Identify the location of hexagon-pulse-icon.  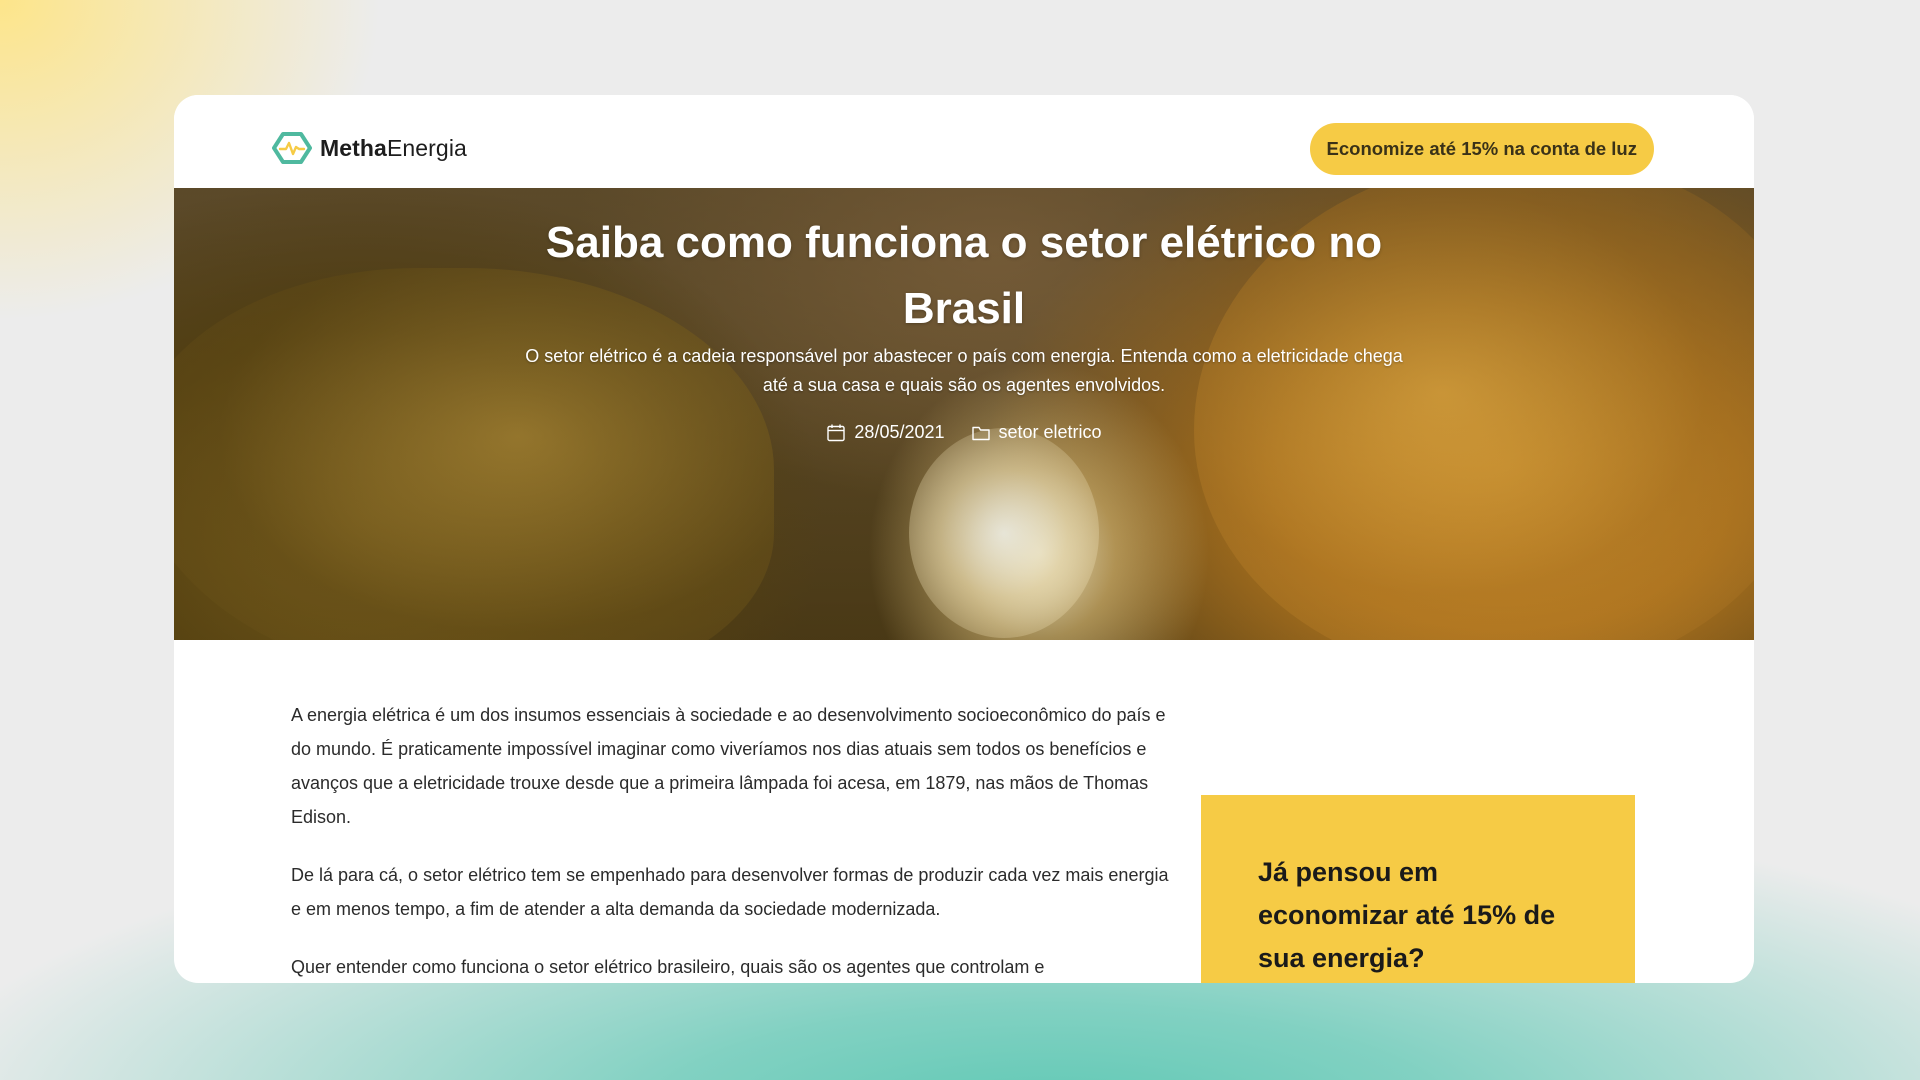
(292, 148).